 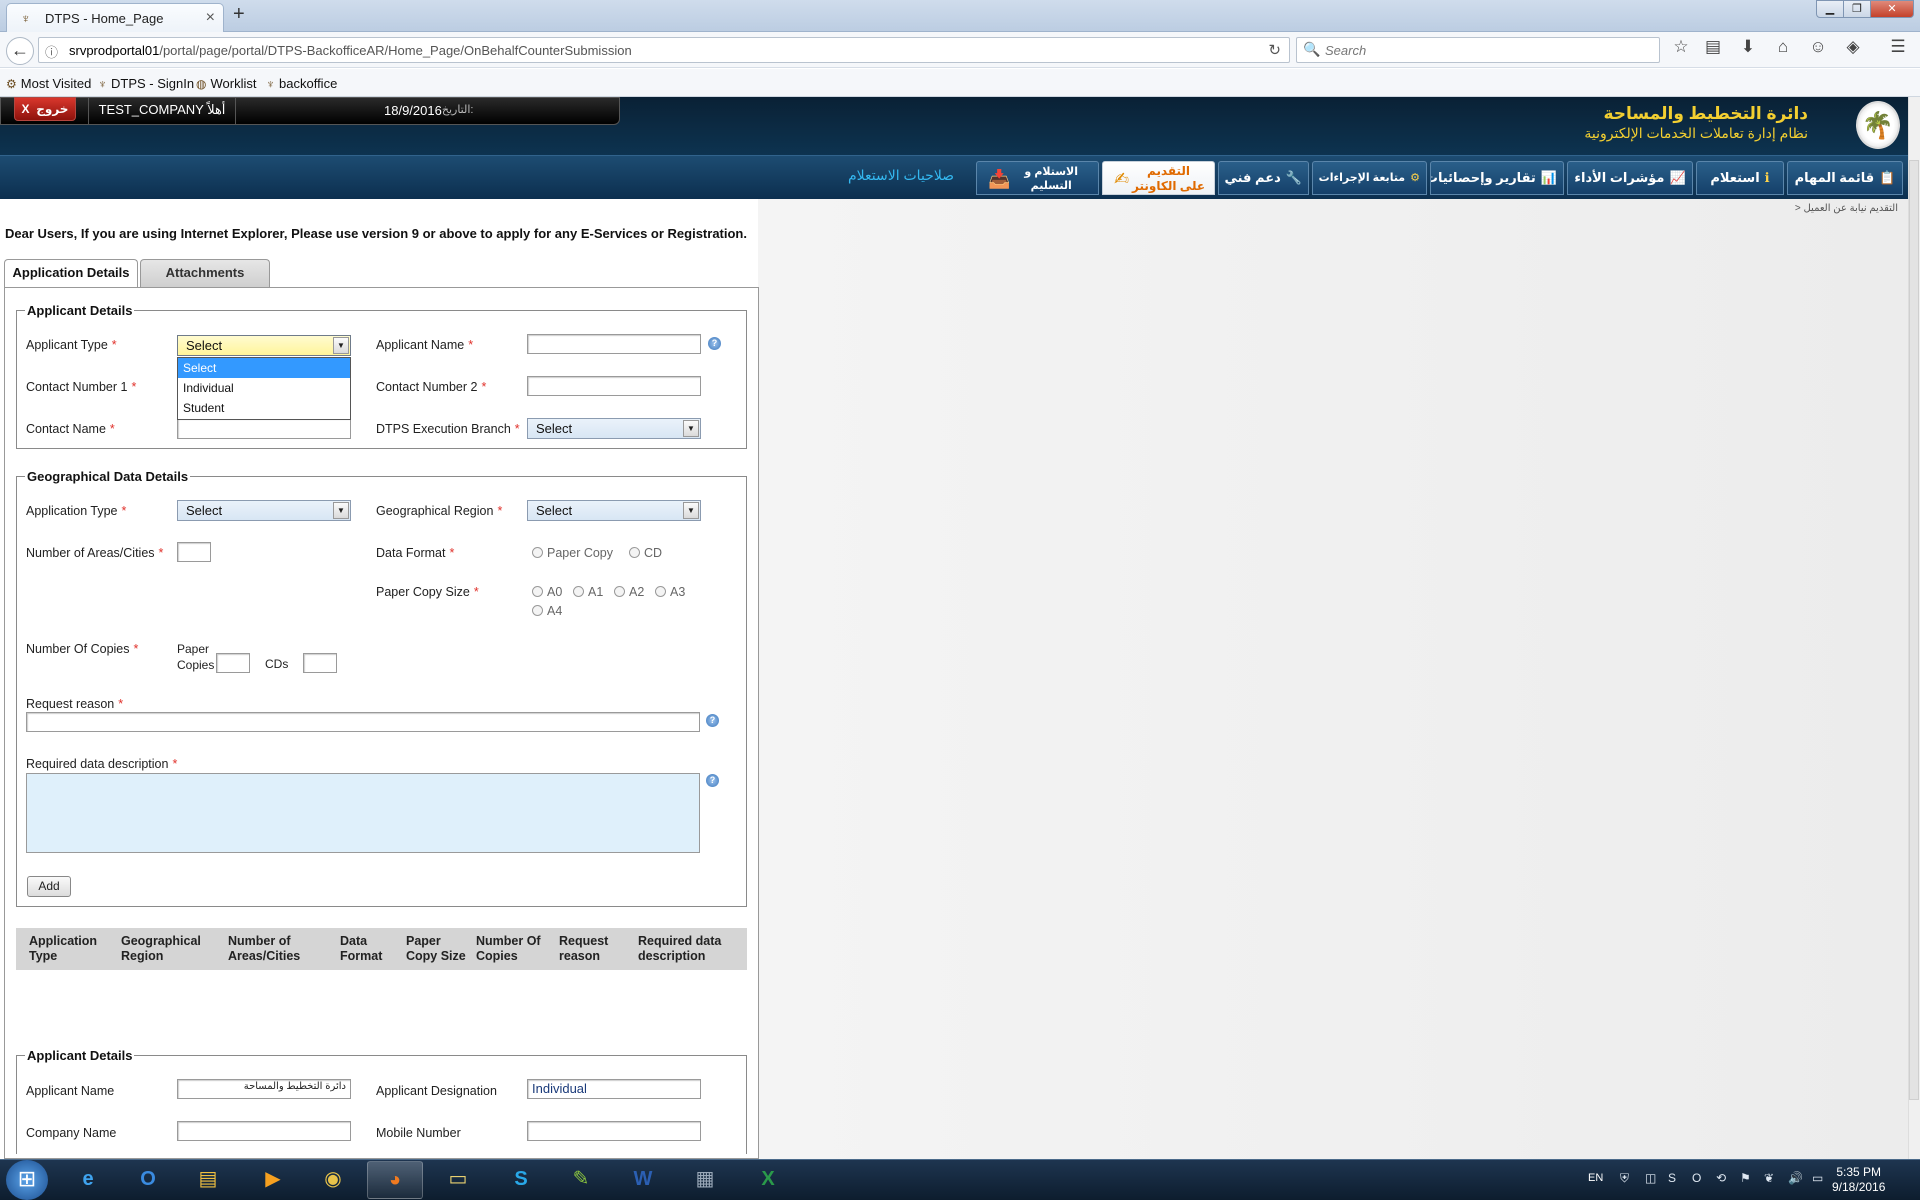 What do you see at coordinates (264, 368) in the screenshot?
I see `dropdown-option: Select` at bounding box center [264, 368].